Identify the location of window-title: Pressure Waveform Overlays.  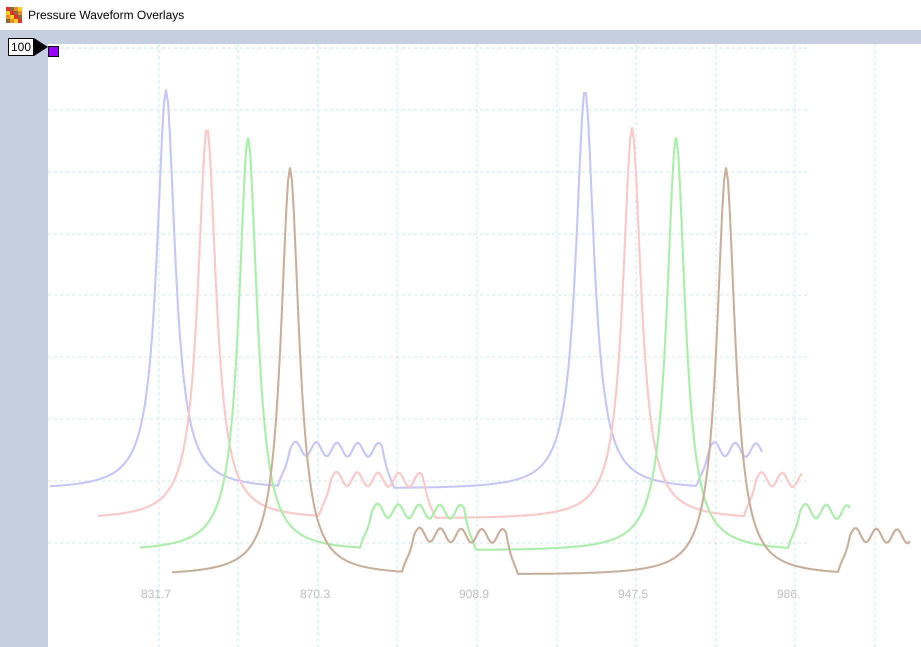
(106, 15).